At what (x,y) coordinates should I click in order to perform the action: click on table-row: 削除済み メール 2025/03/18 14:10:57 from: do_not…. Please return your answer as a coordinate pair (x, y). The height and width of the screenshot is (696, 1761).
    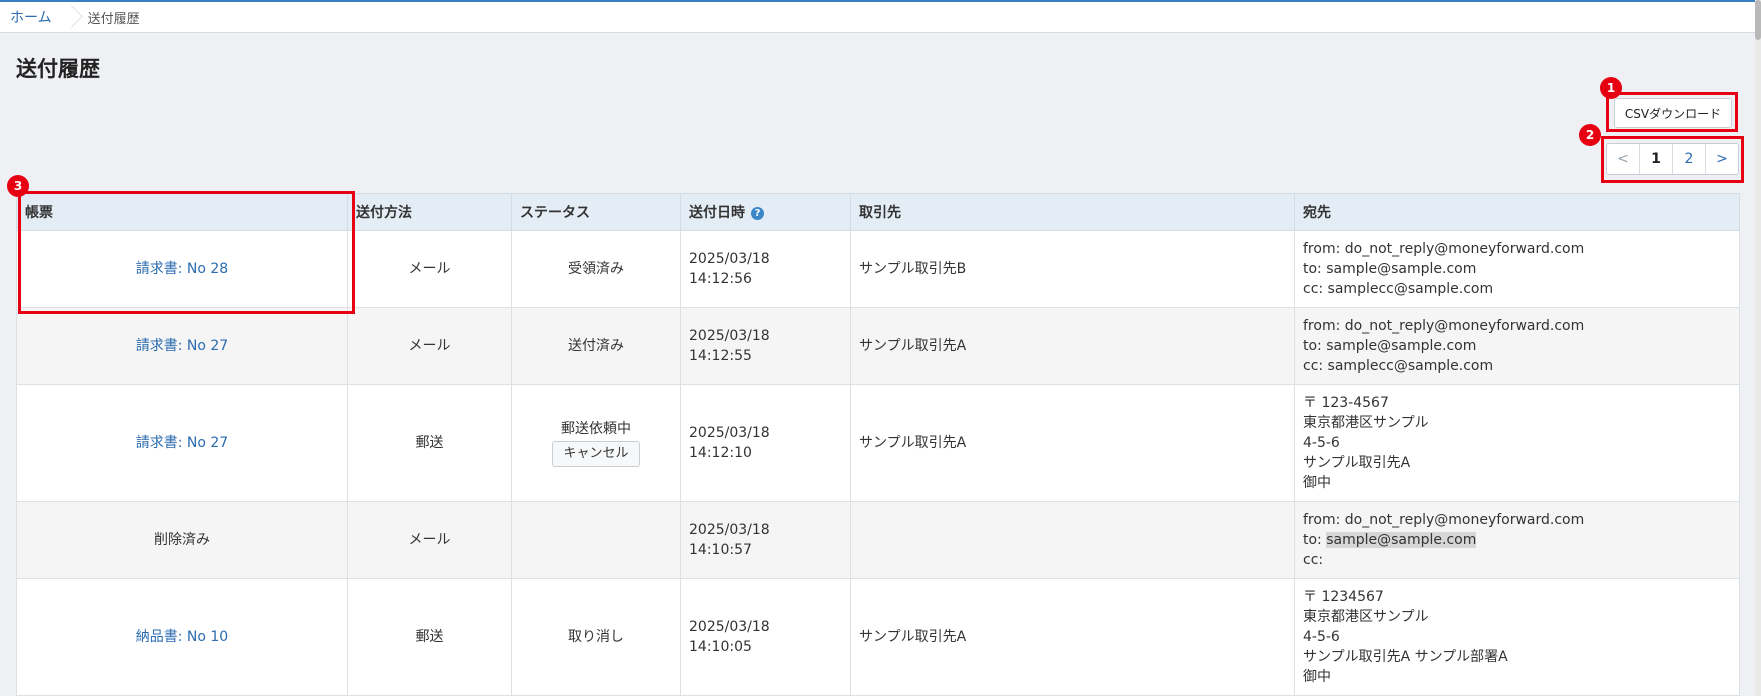
    Looking at the image, I should click on (878, 540).